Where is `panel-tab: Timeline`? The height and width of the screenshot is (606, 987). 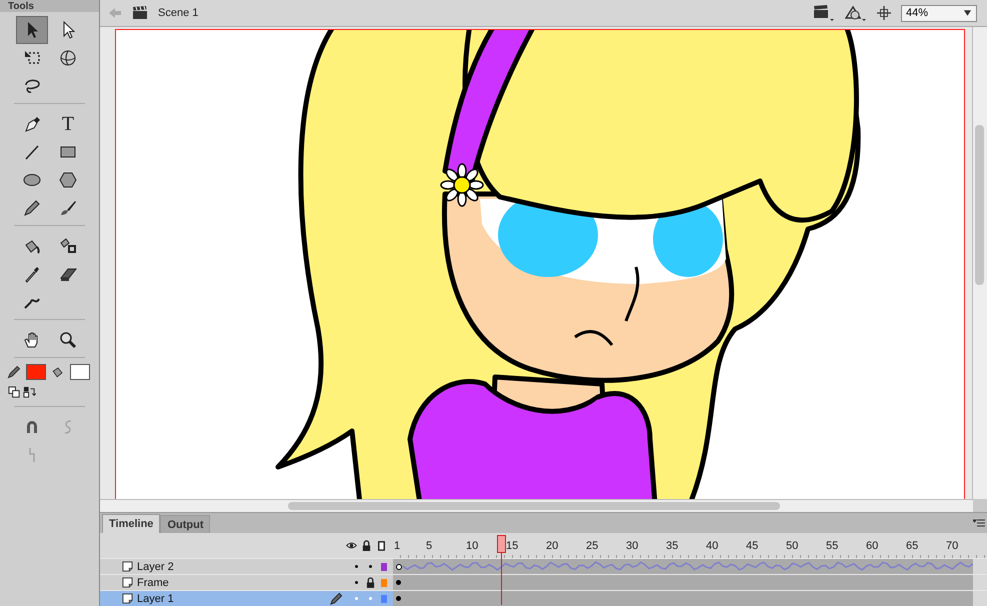 panel-tab: Timeline is located at coordinates (131, 523).